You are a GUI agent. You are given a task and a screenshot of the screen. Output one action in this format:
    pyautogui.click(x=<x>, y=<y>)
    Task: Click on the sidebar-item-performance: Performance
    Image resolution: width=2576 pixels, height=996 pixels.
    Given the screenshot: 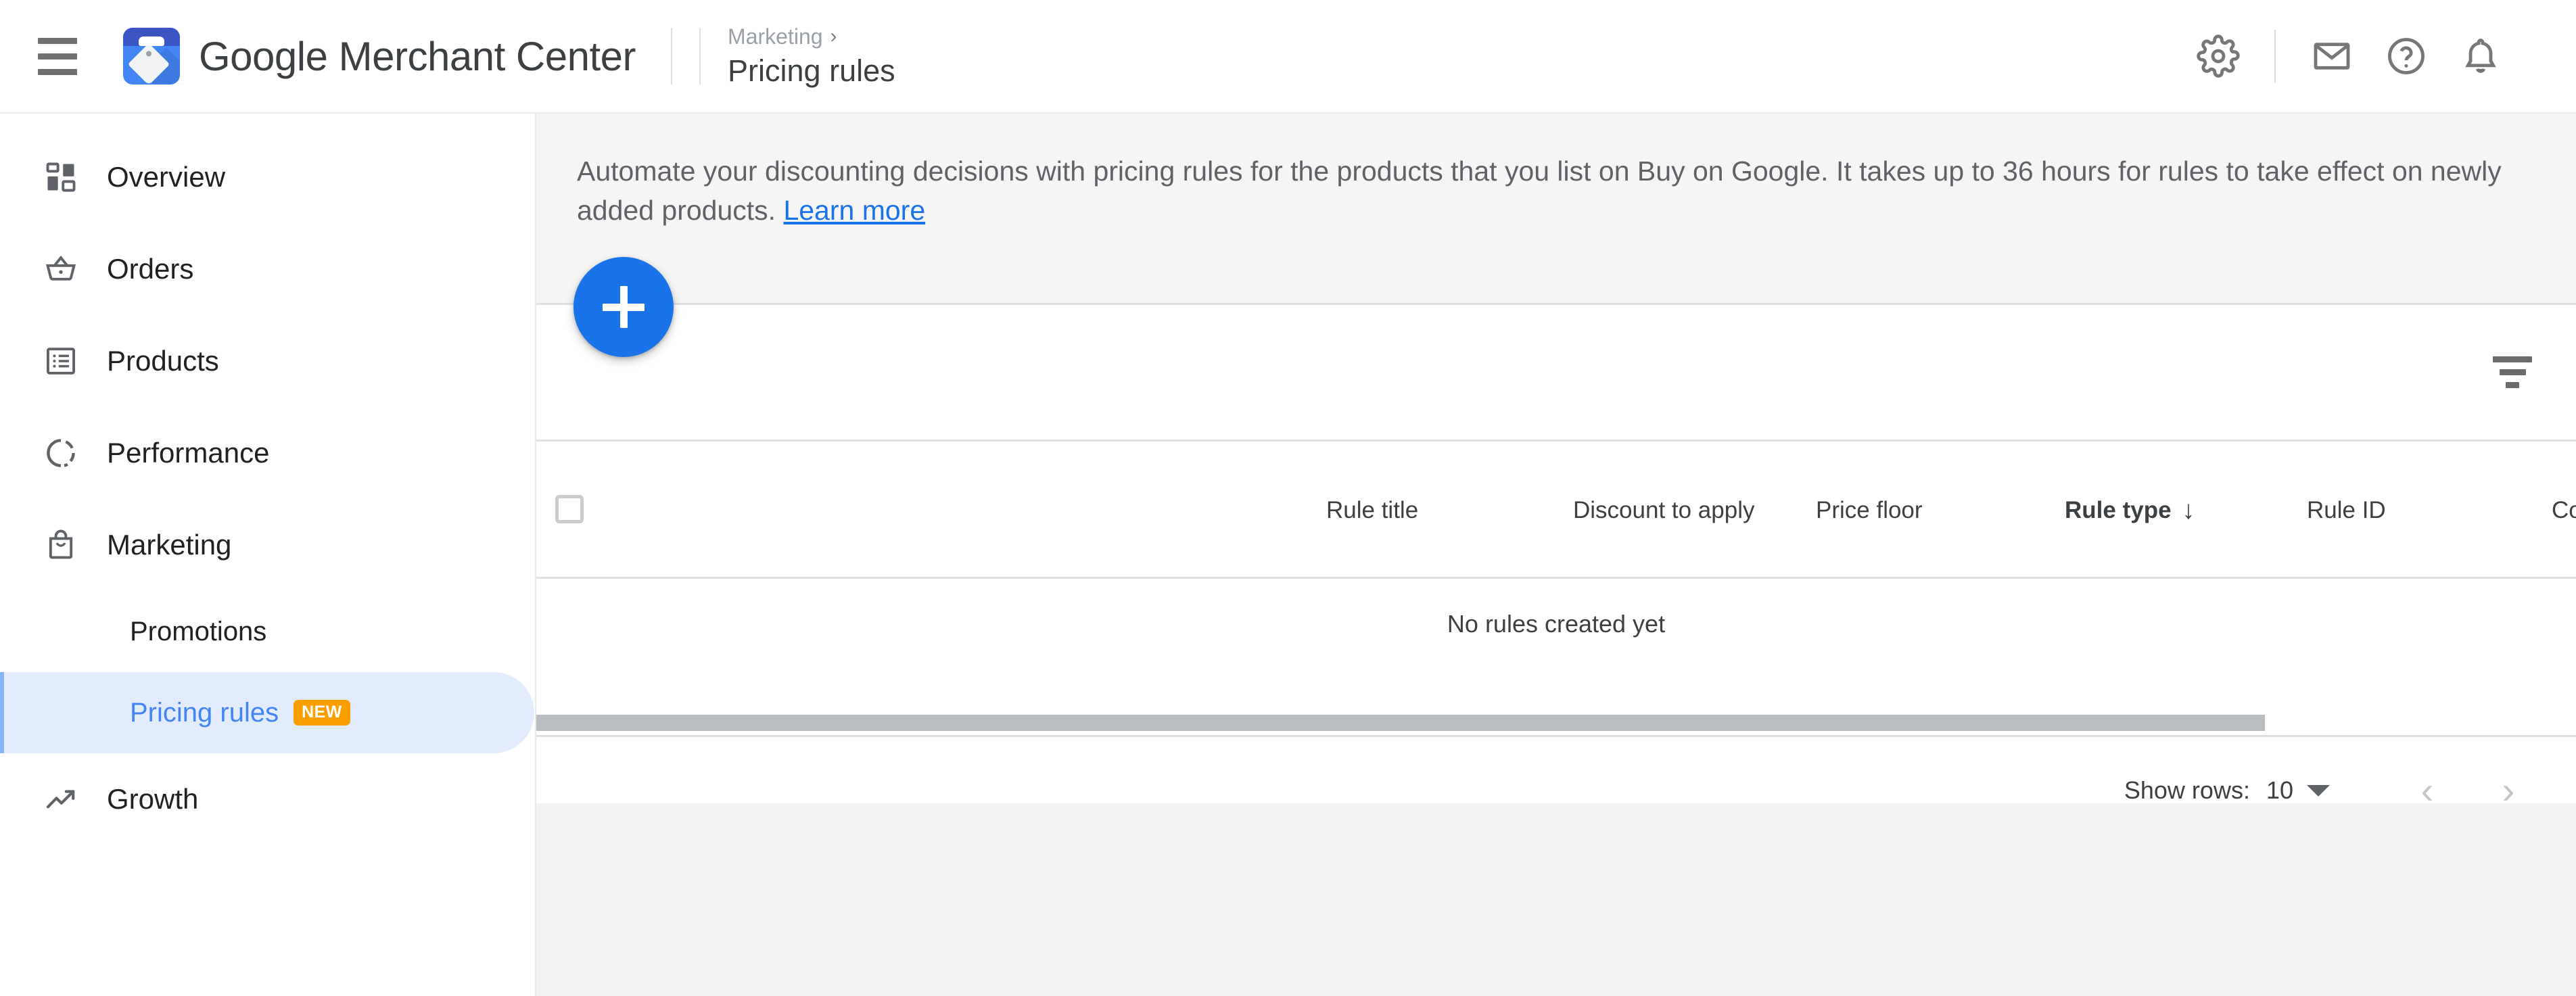 What is the action you would take?
    pyautogui.click(x=267, y=453)
    